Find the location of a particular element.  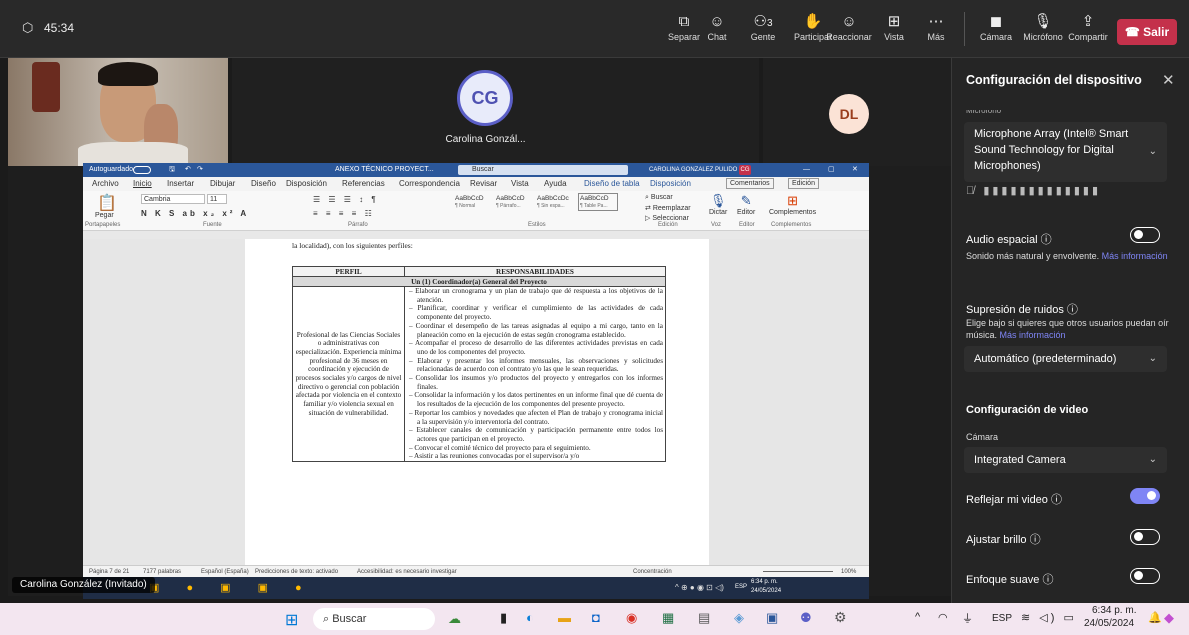

wifi-volume-battery-icons: ≋ ◁) ▭ is located at coordinates (1049, 617).